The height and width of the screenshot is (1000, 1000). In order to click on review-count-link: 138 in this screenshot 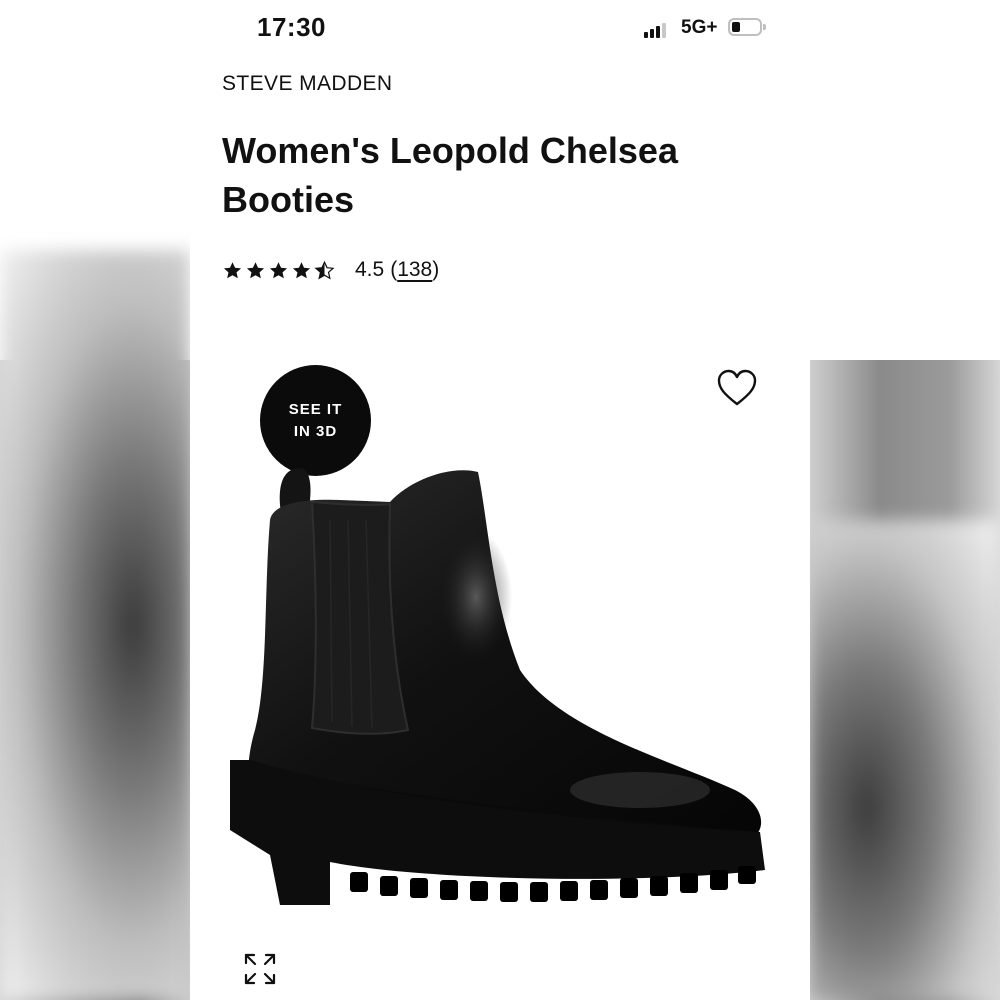, I will do `click(414, 269)`.